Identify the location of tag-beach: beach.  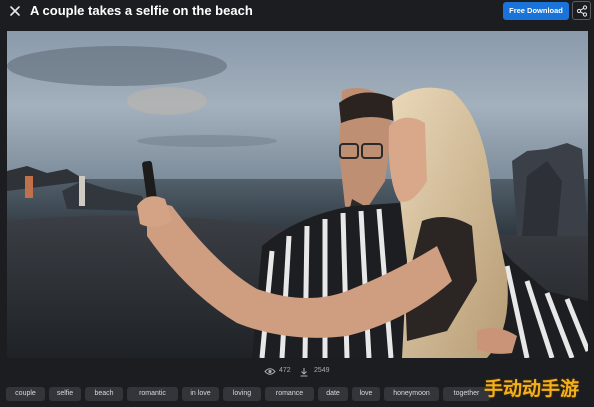
(104, 394).